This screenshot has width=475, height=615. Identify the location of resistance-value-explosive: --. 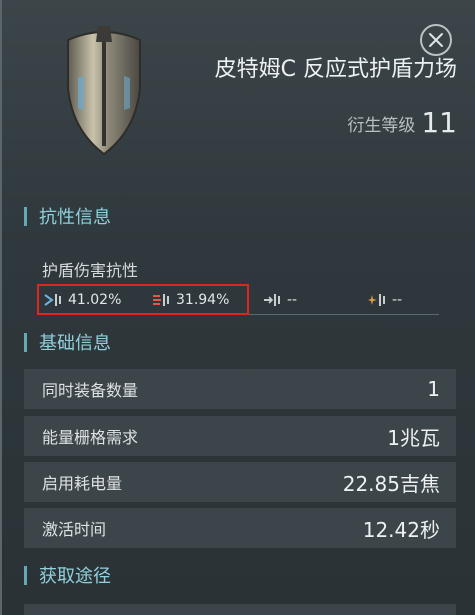
(397, 300).